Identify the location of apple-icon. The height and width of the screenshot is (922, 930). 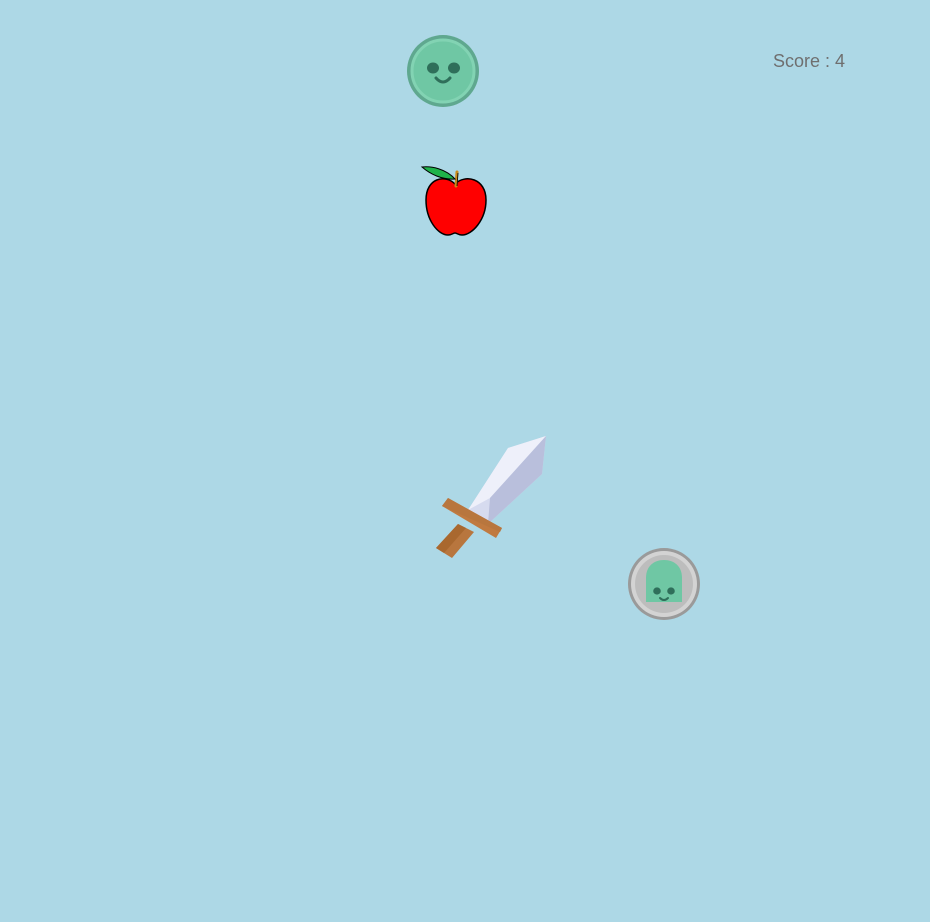
(453, 201).